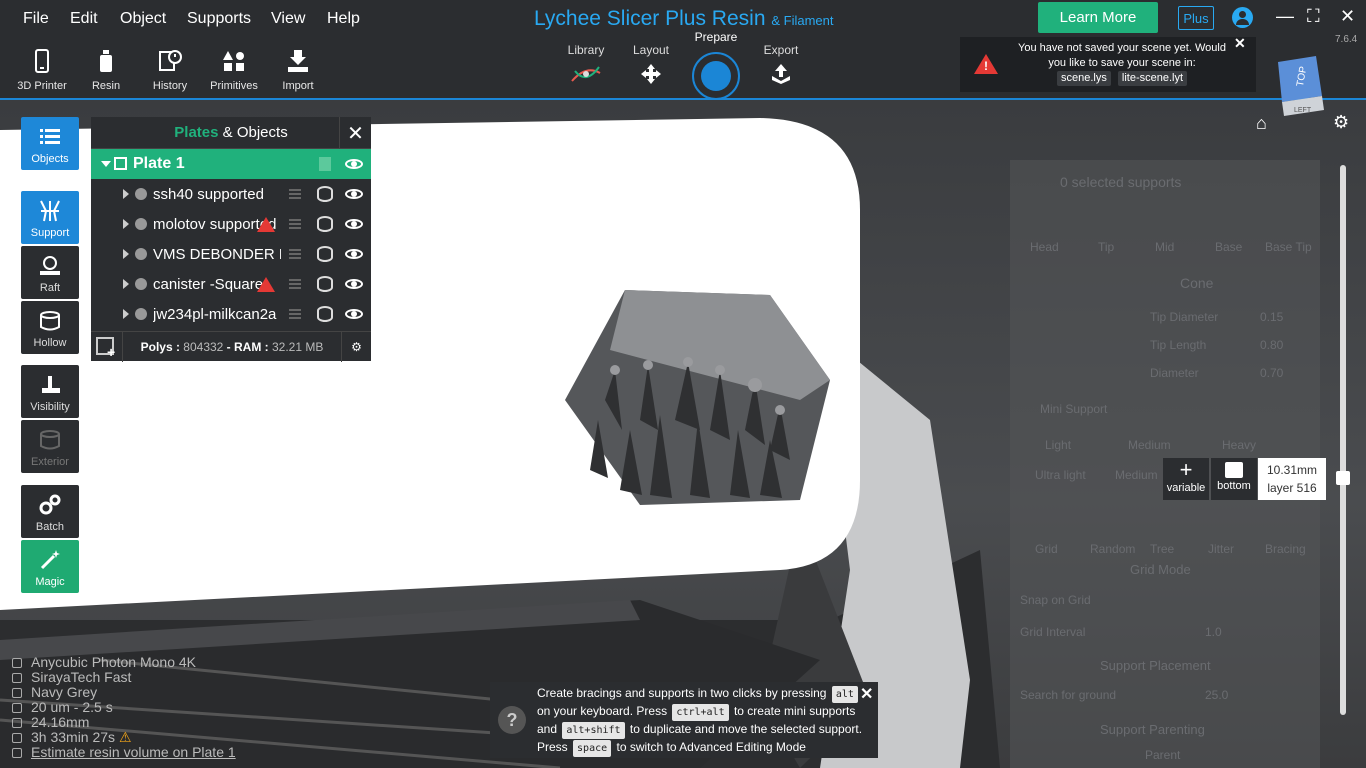 The width and height of the screenshot is (1366, 768). Describe the element at coordinates (170, 70) in the screenshot. I see `toolbar-history: History` at that location.